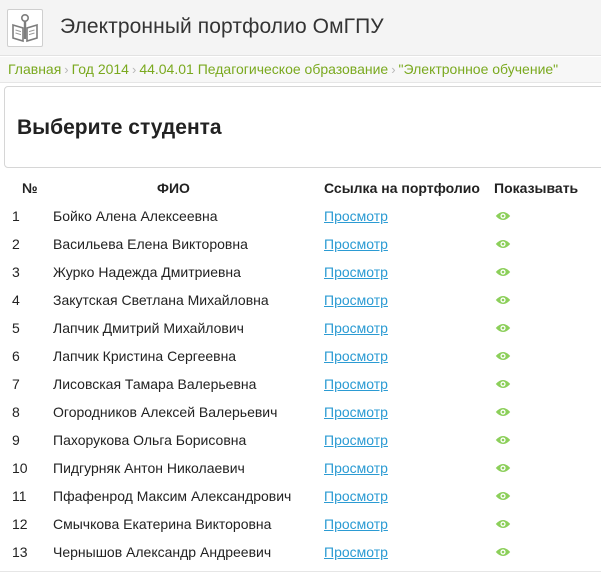 This screenshot has height=581, width=601. What do you see at coordinates (150, 244) in the screenshot?
I see `student-name: Васильева Елена Викторовна` at bounding box center [150, 244].